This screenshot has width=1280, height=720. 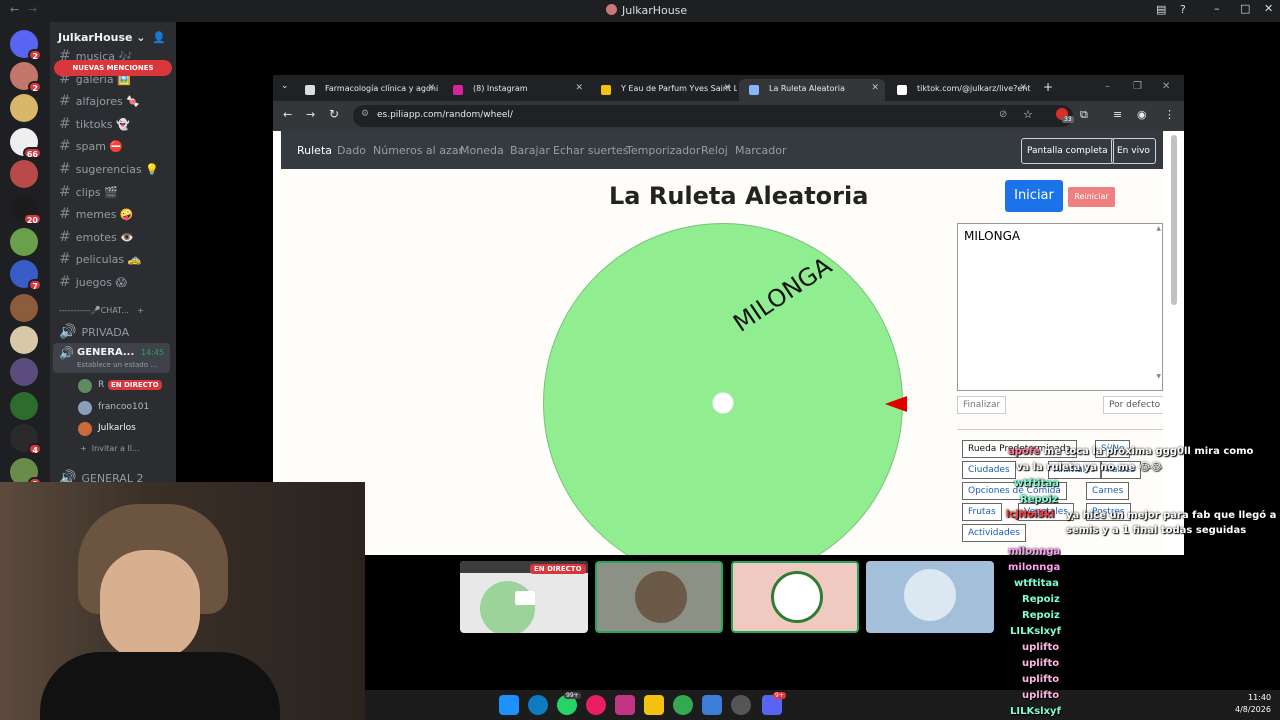 I want to click on server-icon: 7, so click(x=26, y=275).